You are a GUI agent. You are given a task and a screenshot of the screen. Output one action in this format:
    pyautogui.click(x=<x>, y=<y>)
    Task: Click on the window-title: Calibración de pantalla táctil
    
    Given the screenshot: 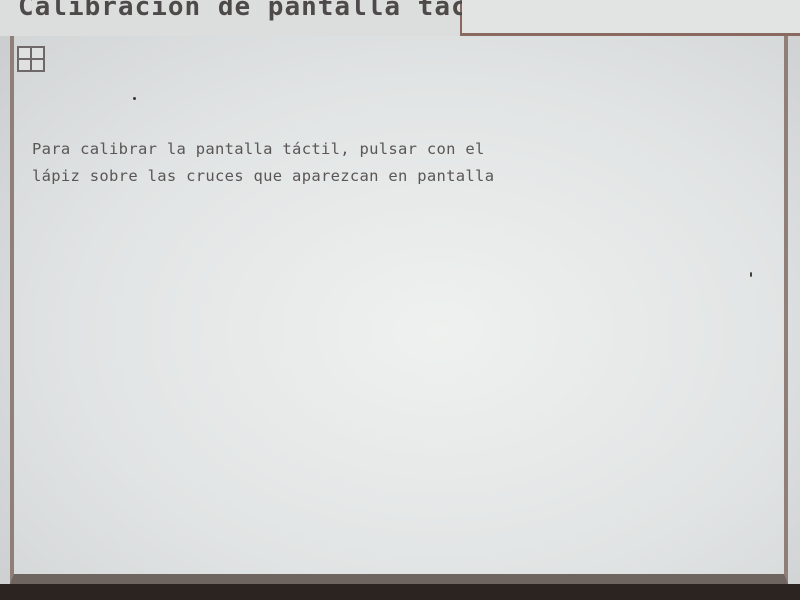 What is the action you would take?
    pyautogui.click(x=268, y=11)
    